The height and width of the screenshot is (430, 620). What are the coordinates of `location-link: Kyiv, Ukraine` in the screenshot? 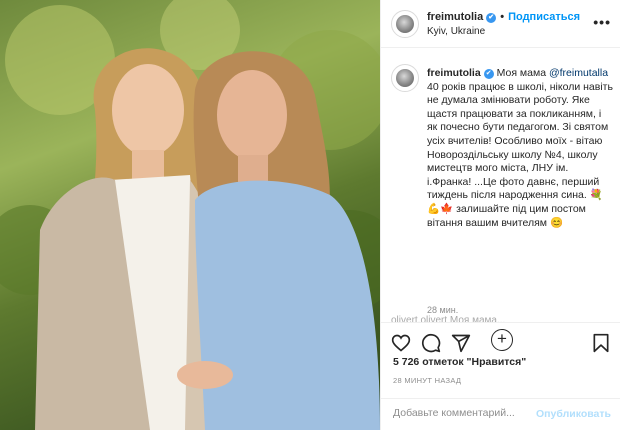 It's located at (456, 31).